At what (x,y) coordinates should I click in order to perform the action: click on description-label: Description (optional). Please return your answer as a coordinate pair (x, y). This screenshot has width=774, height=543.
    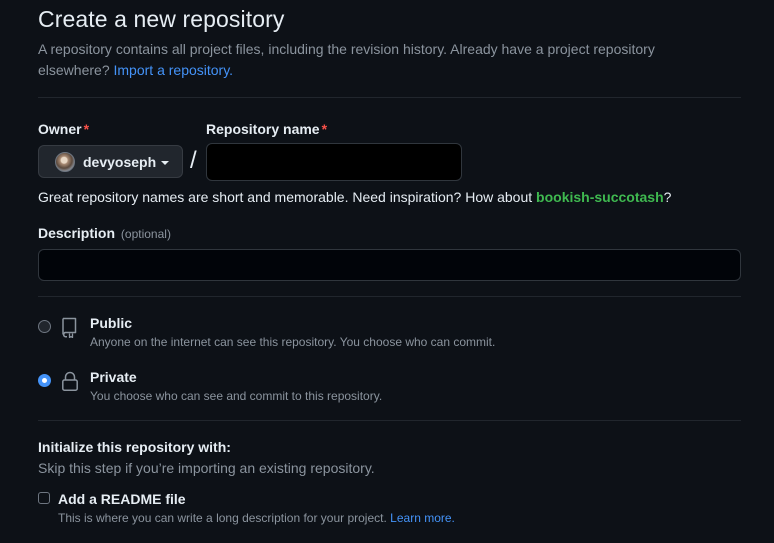
    Looking at the image, I should click on (104, 233).